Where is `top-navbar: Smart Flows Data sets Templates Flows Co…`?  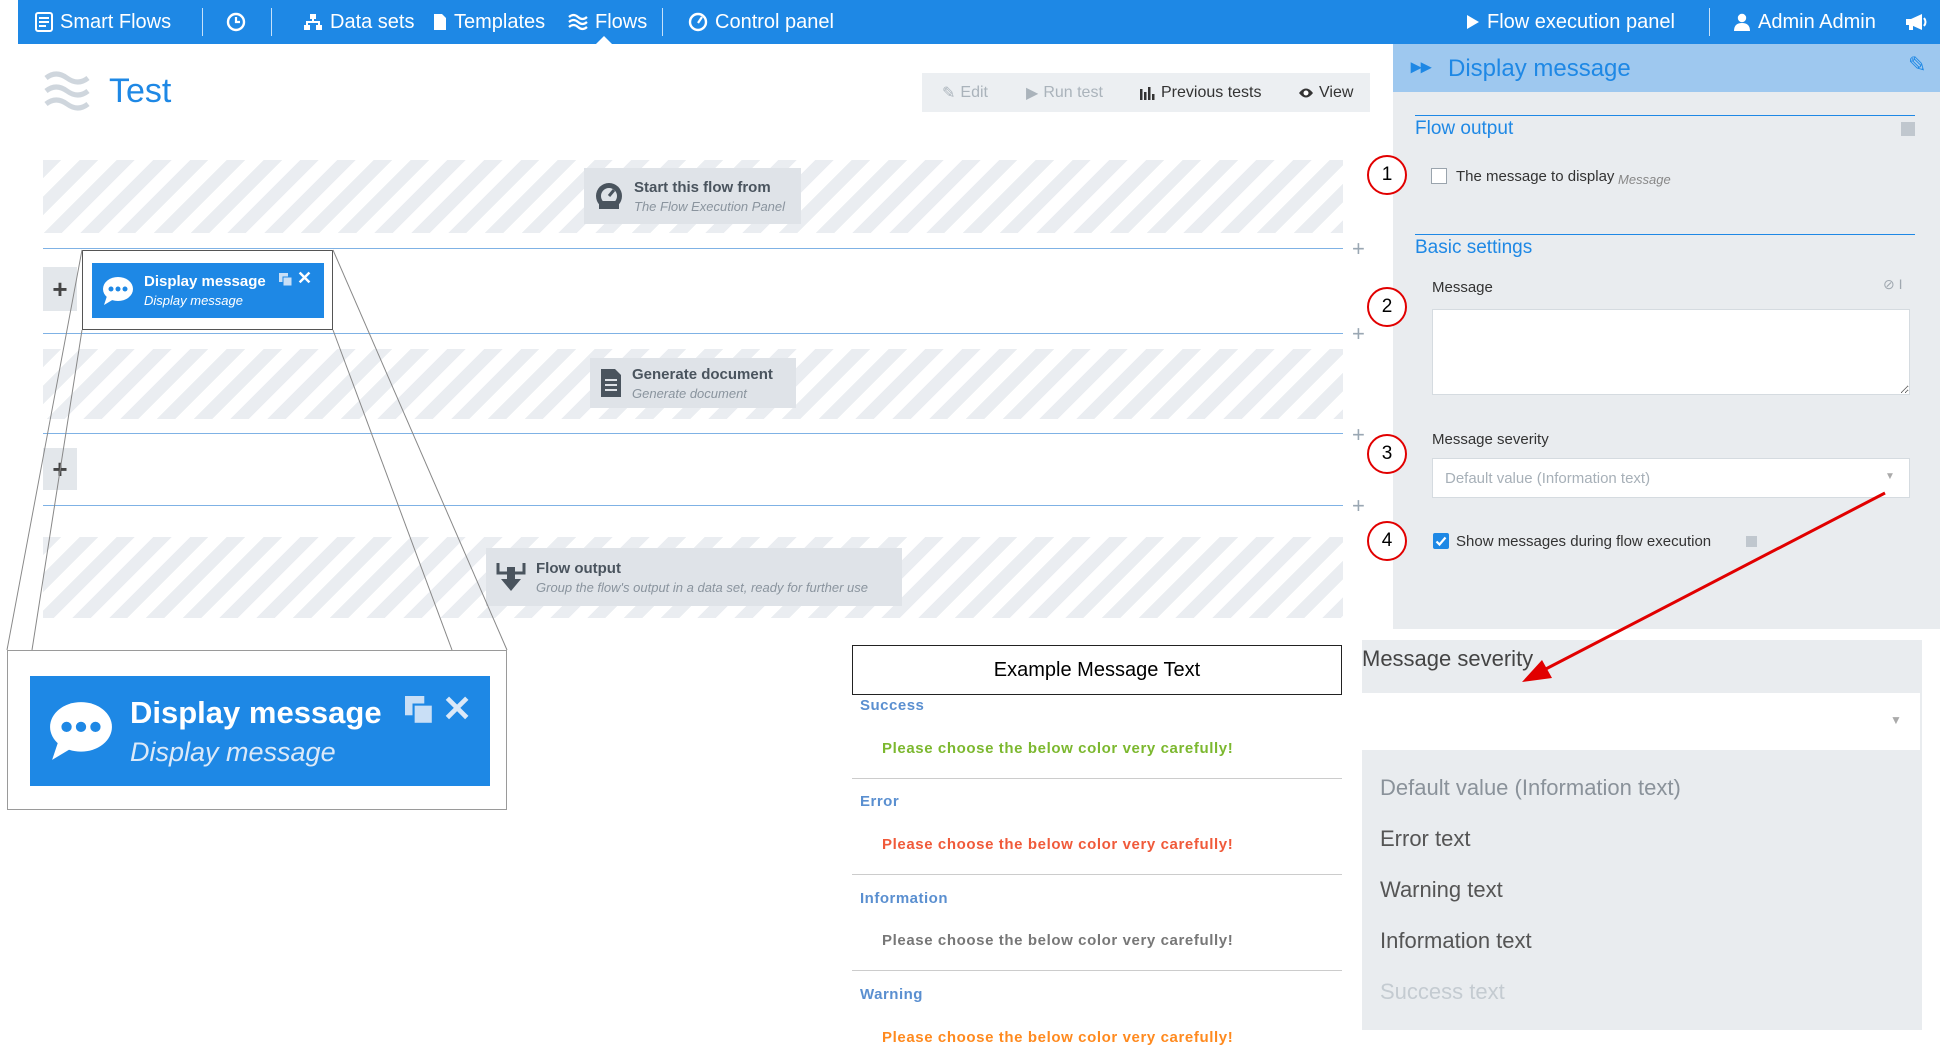 top-navbar: Smart Flows Data sets Templates Flows Co… is located at coordinates (979, 22).